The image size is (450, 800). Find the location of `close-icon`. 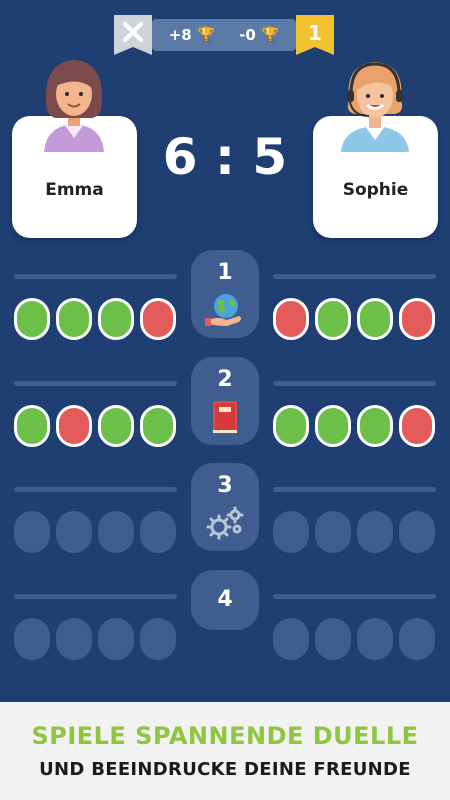

close-icon is located at coordinates (133, 35).